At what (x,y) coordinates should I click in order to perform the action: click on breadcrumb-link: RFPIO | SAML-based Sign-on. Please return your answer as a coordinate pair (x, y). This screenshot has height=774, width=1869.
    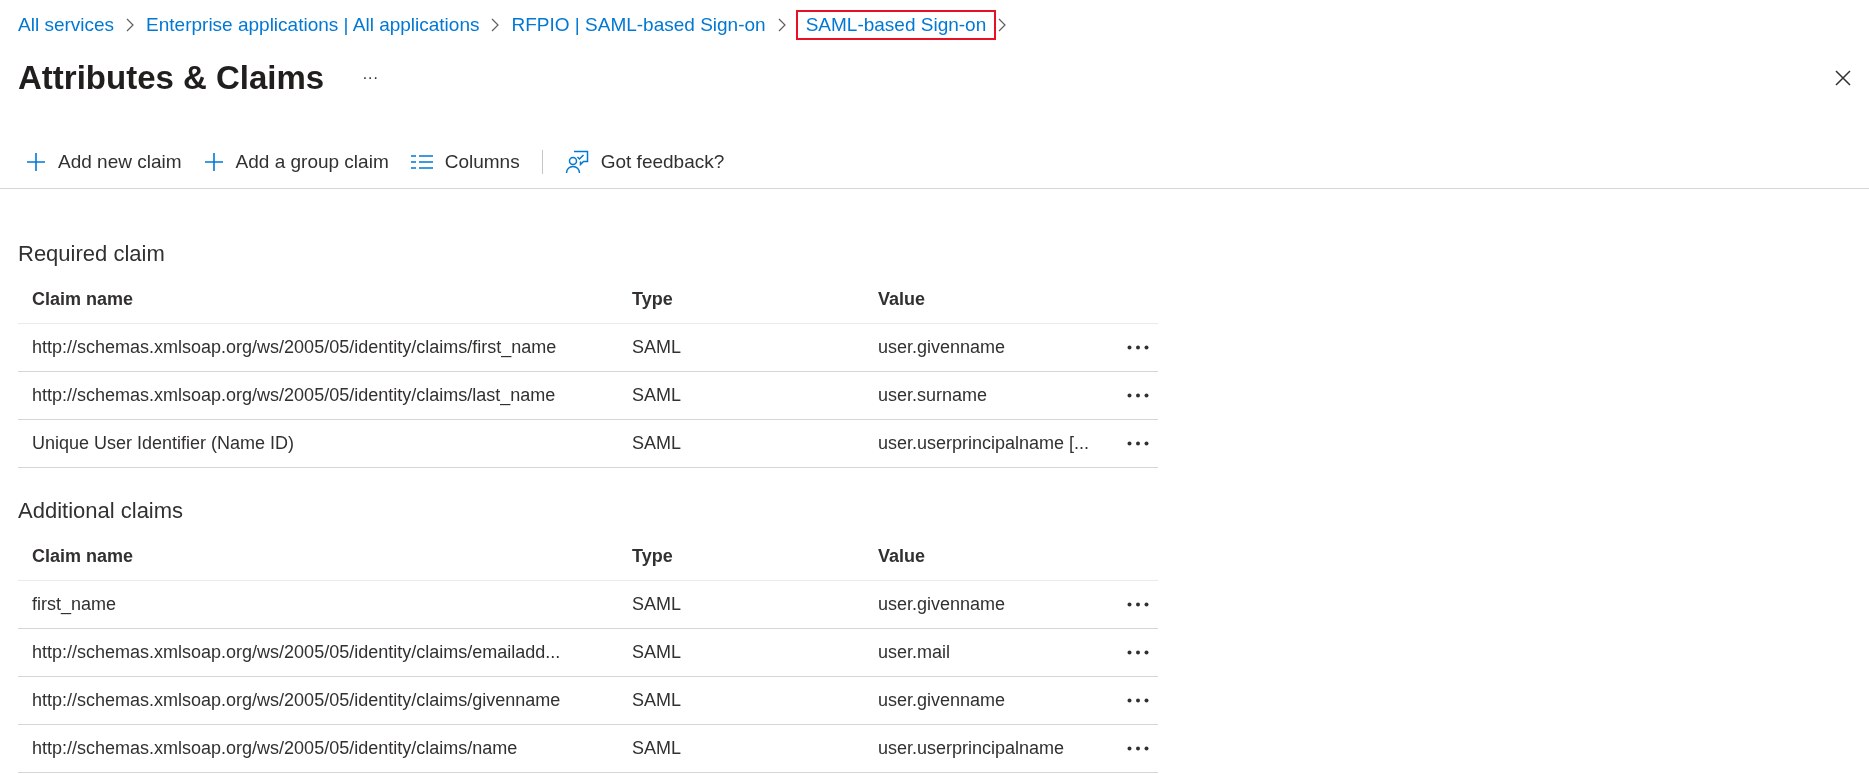
    Looking at the image, I should click on (642, 25).